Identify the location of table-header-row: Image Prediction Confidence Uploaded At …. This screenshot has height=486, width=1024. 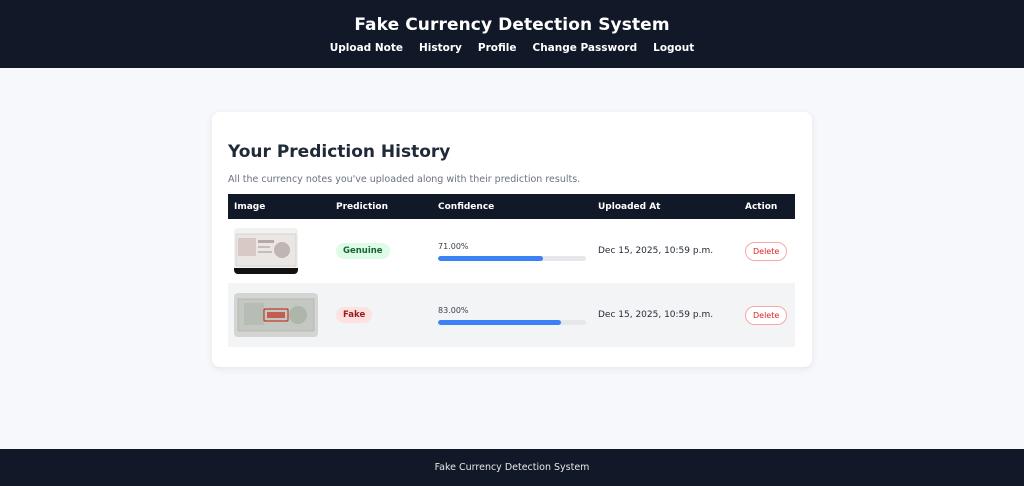
(511, 206).